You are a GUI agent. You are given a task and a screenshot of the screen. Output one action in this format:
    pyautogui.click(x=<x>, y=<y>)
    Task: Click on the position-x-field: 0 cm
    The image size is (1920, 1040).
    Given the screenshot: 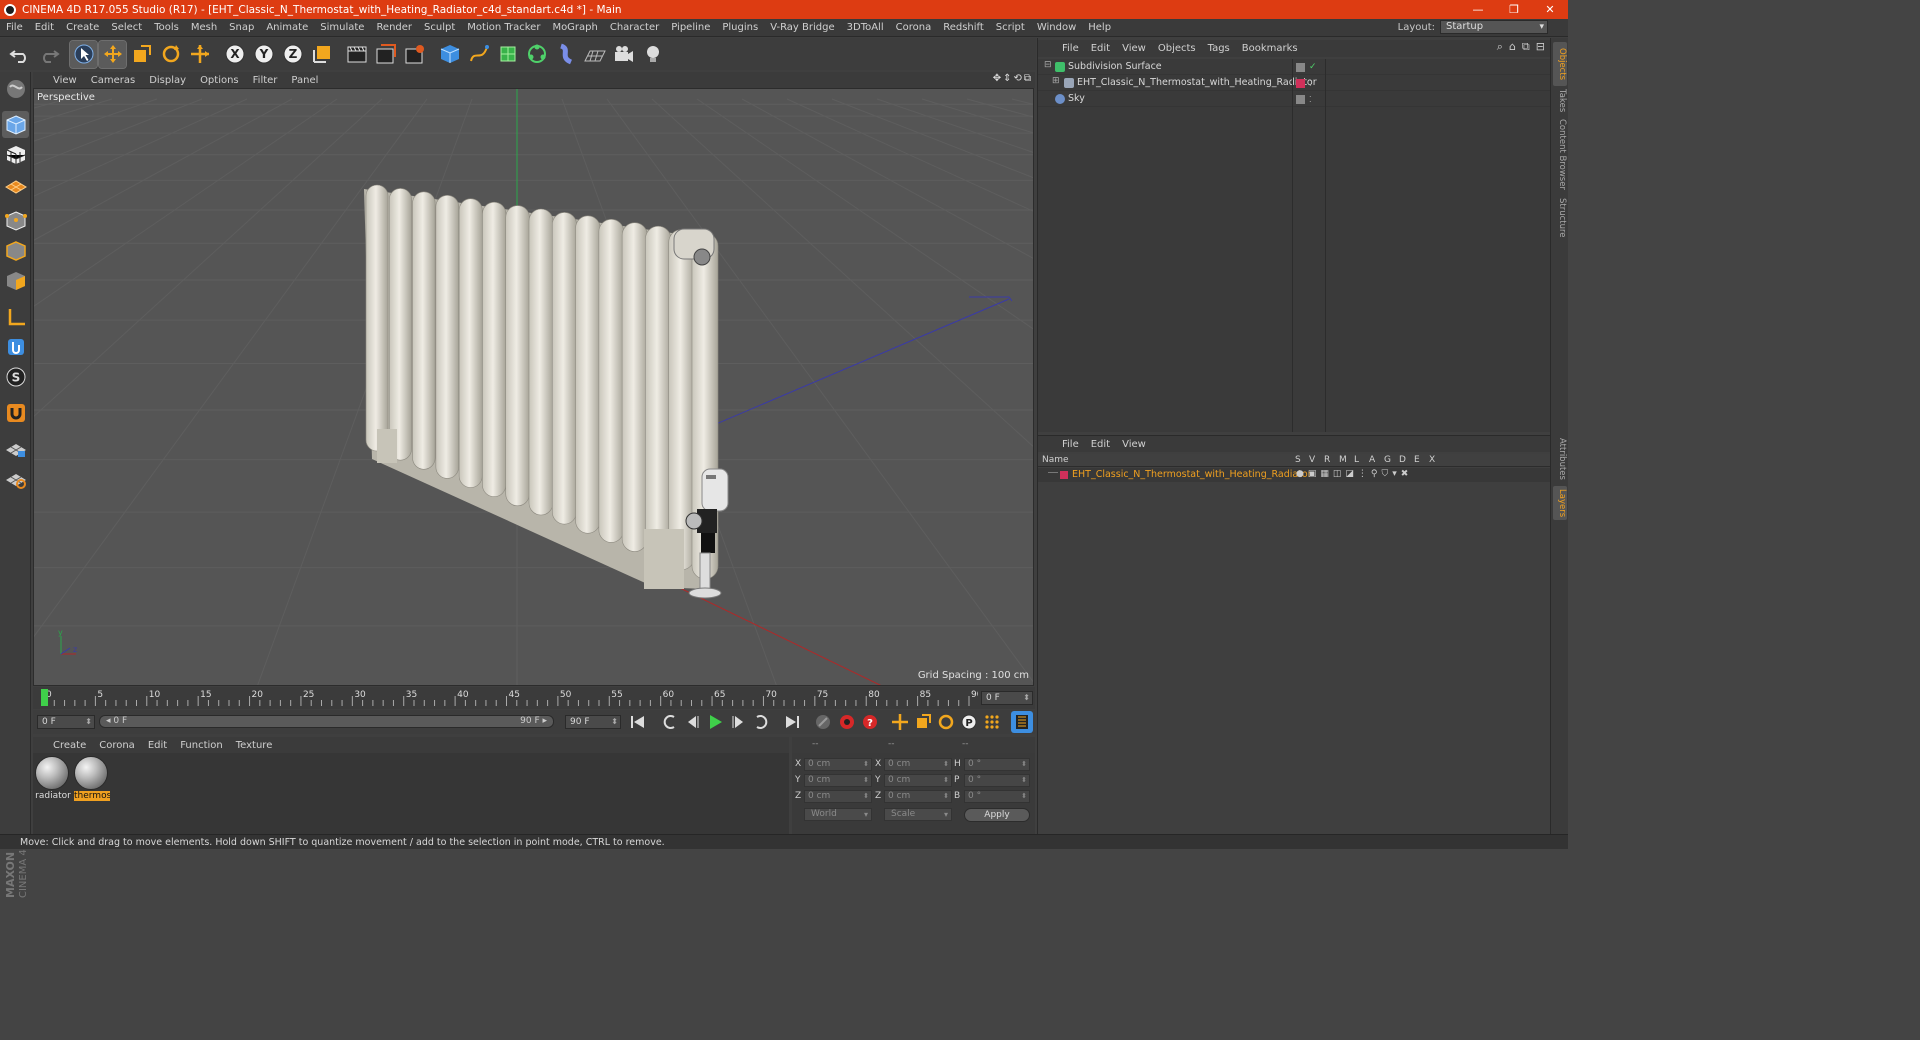 What is the action you would take?
    pyautogui.click(x=838, y=764)
    